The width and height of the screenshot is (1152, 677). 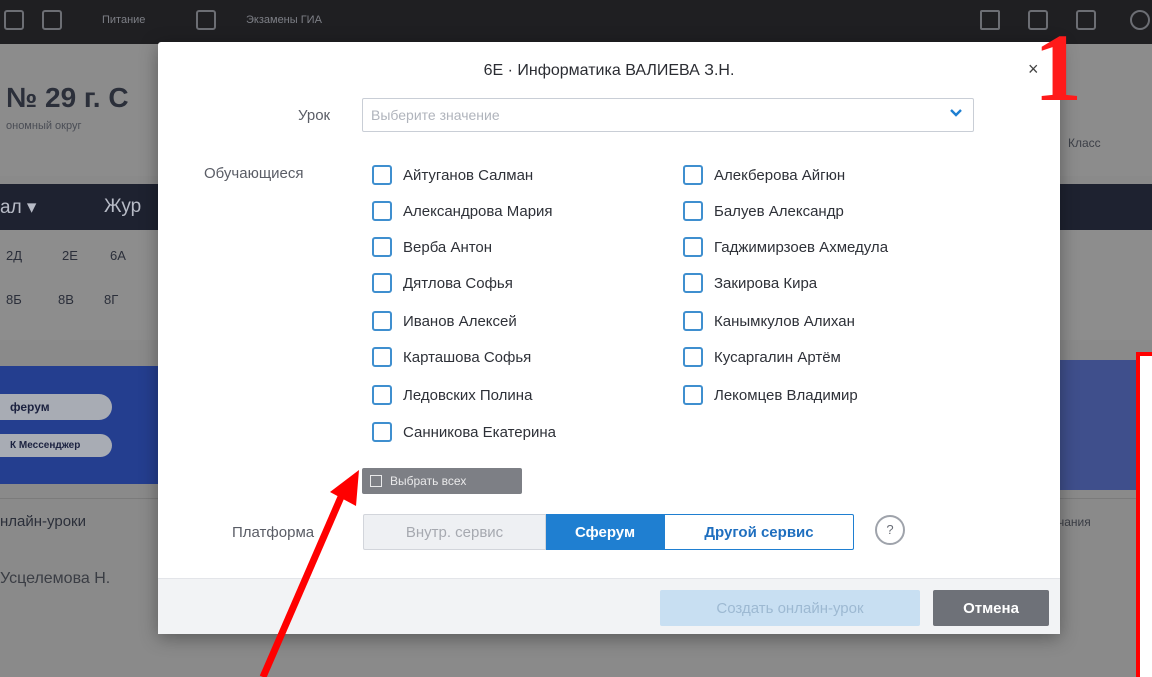 I want to click on class-chip: 8В, so click(x=66, y=299).